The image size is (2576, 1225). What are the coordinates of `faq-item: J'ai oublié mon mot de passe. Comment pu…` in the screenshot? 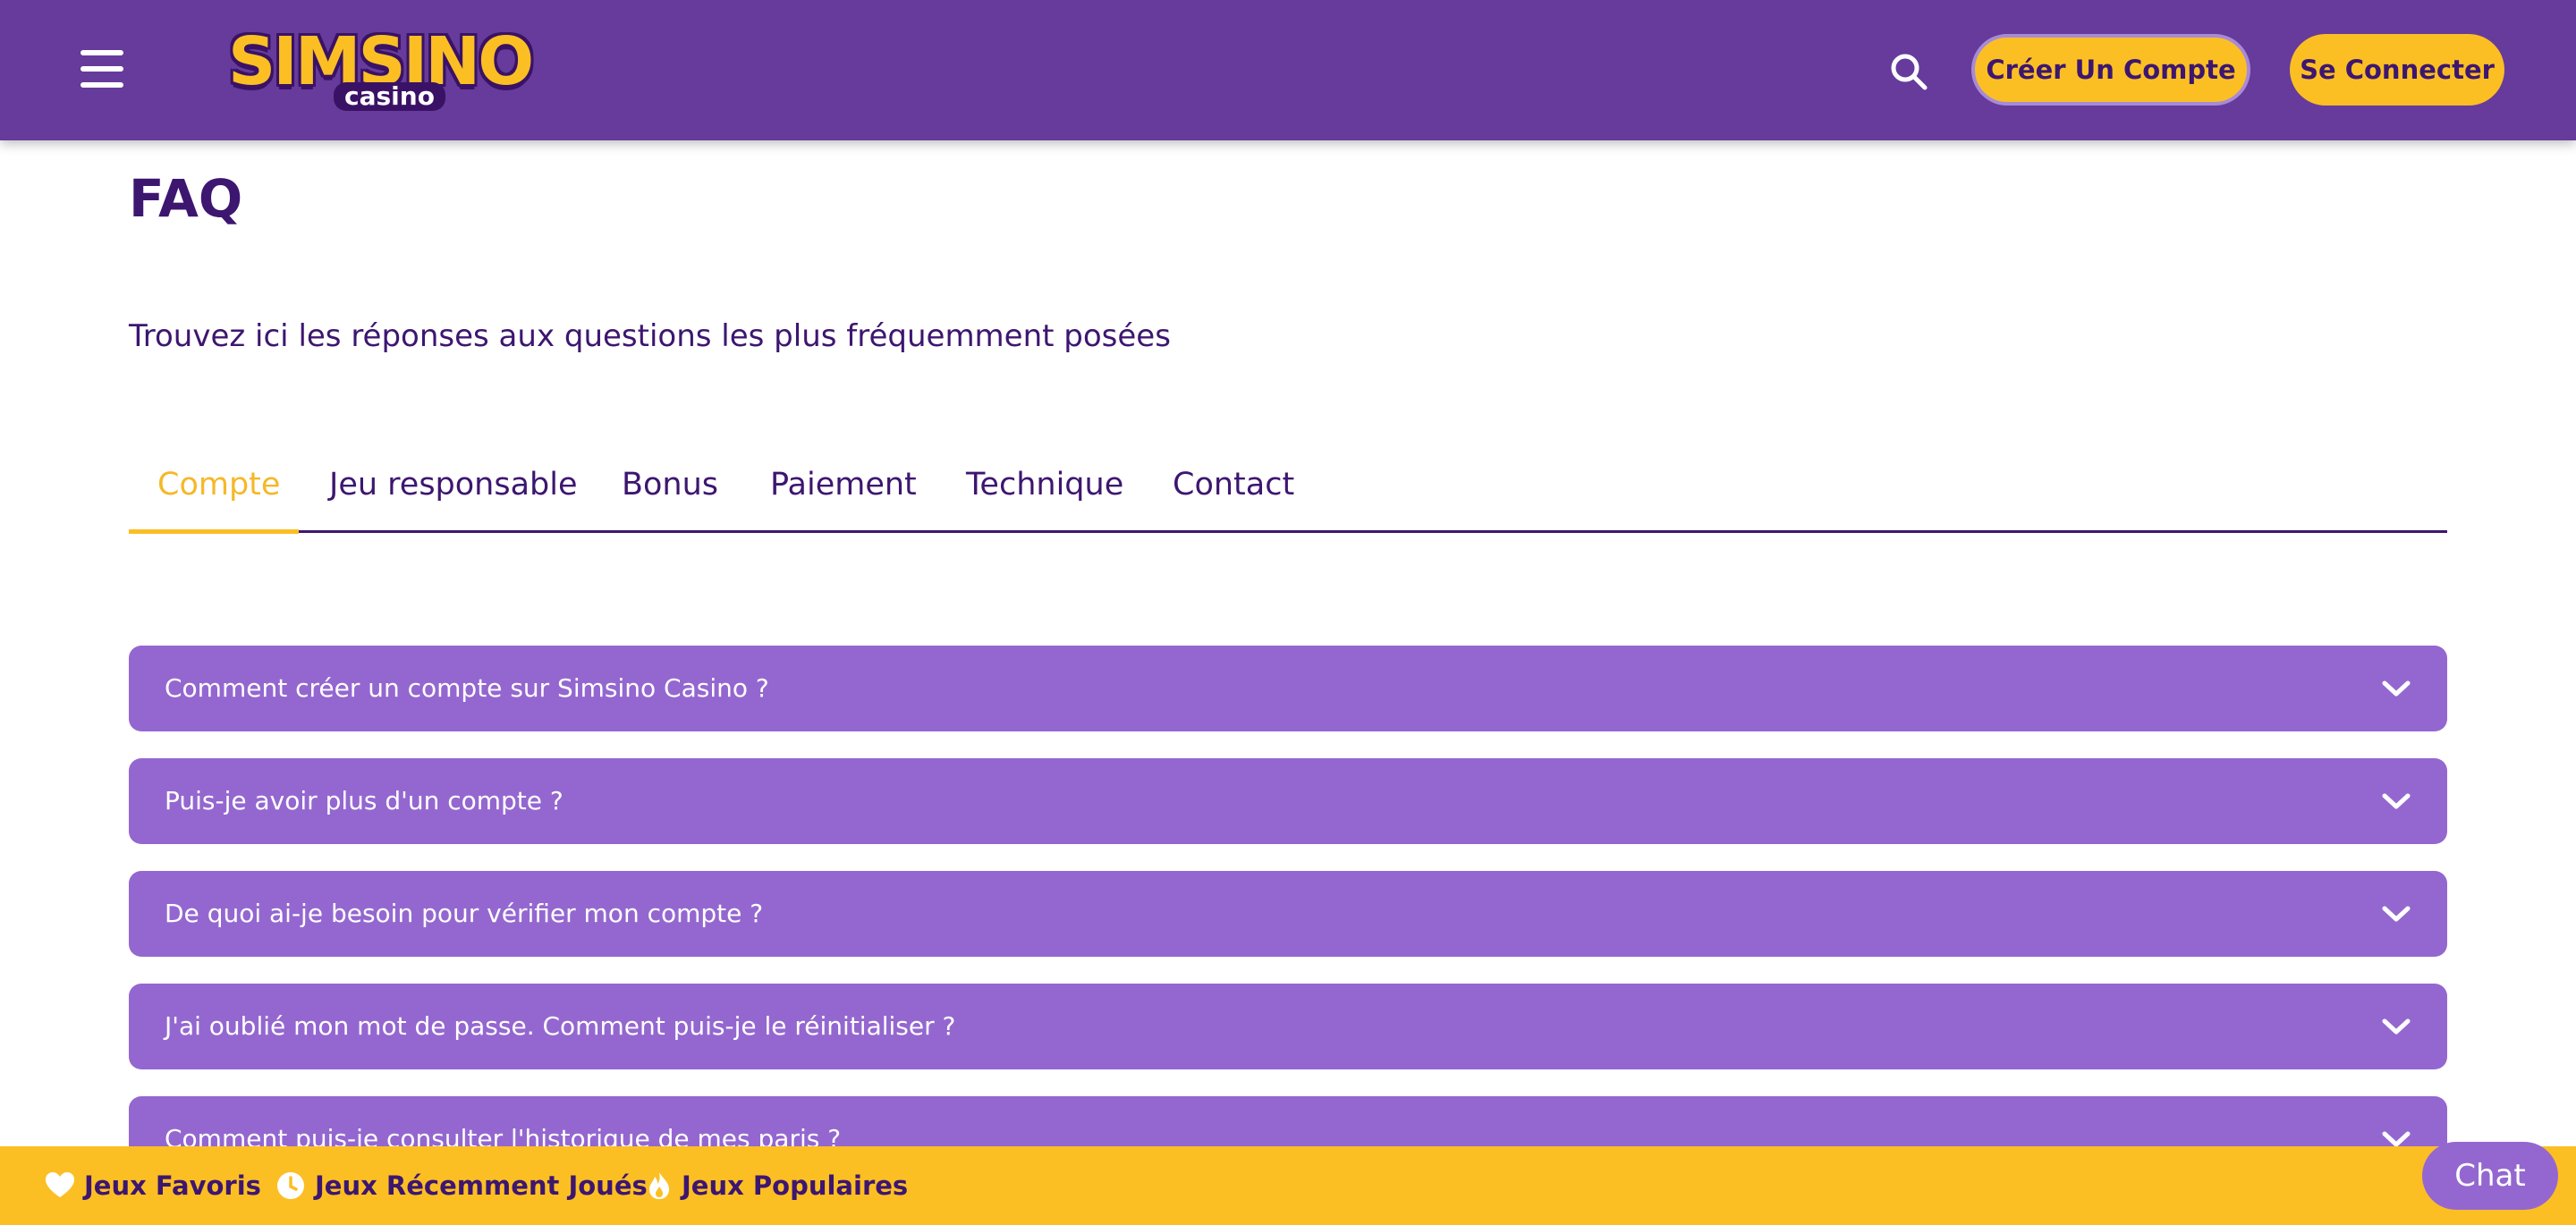 It's located at (1288, 1026).